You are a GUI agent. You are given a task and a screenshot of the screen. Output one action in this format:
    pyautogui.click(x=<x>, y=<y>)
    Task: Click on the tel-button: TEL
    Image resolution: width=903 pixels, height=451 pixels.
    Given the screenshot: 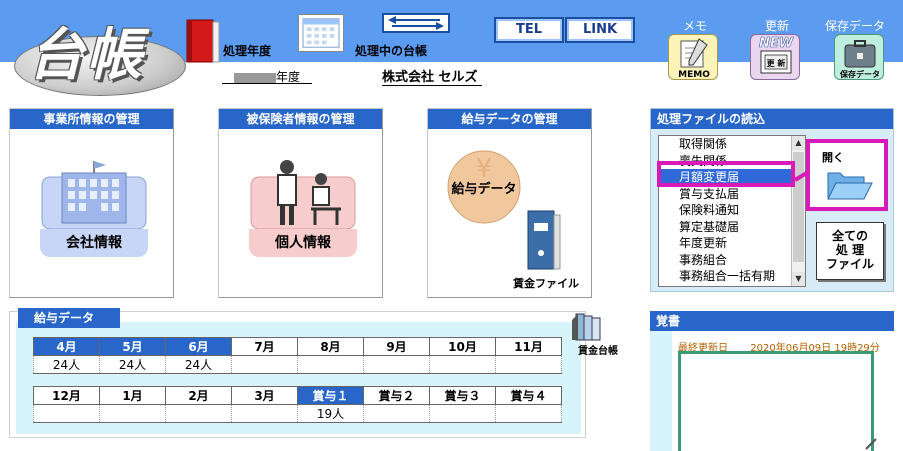 What is the action you would take?
    pyautogui.click(x=529, y=30)
    